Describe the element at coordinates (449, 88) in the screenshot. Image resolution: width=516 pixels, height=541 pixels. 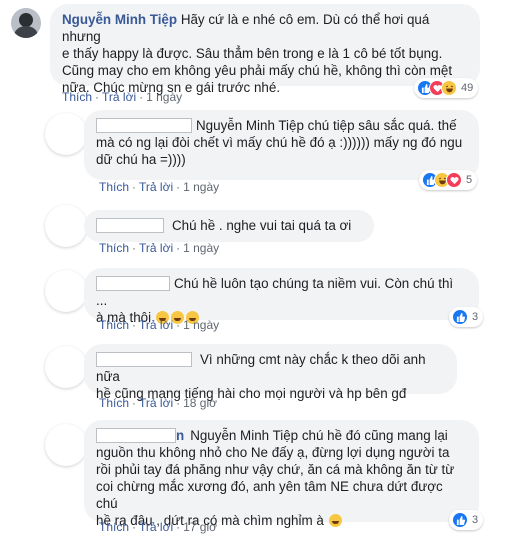
I see `laughing-face-icon` at that location.